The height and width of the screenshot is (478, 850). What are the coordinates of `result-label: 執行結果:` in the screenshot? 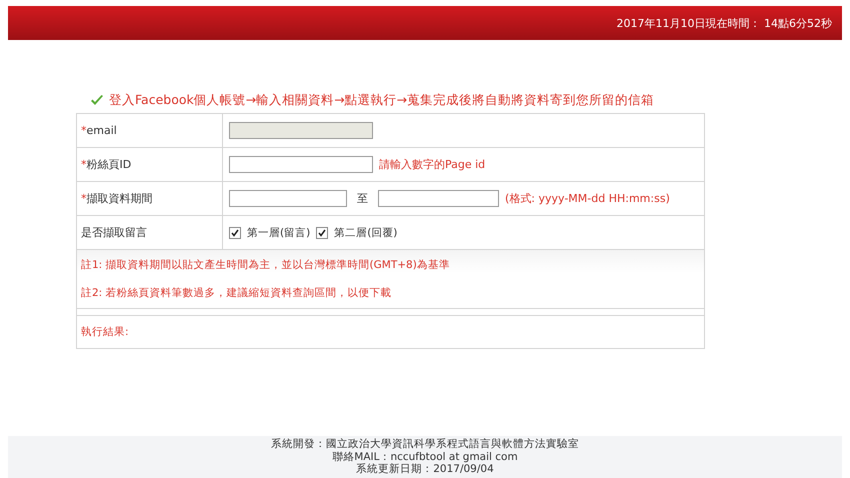 It's located at (105, 332).